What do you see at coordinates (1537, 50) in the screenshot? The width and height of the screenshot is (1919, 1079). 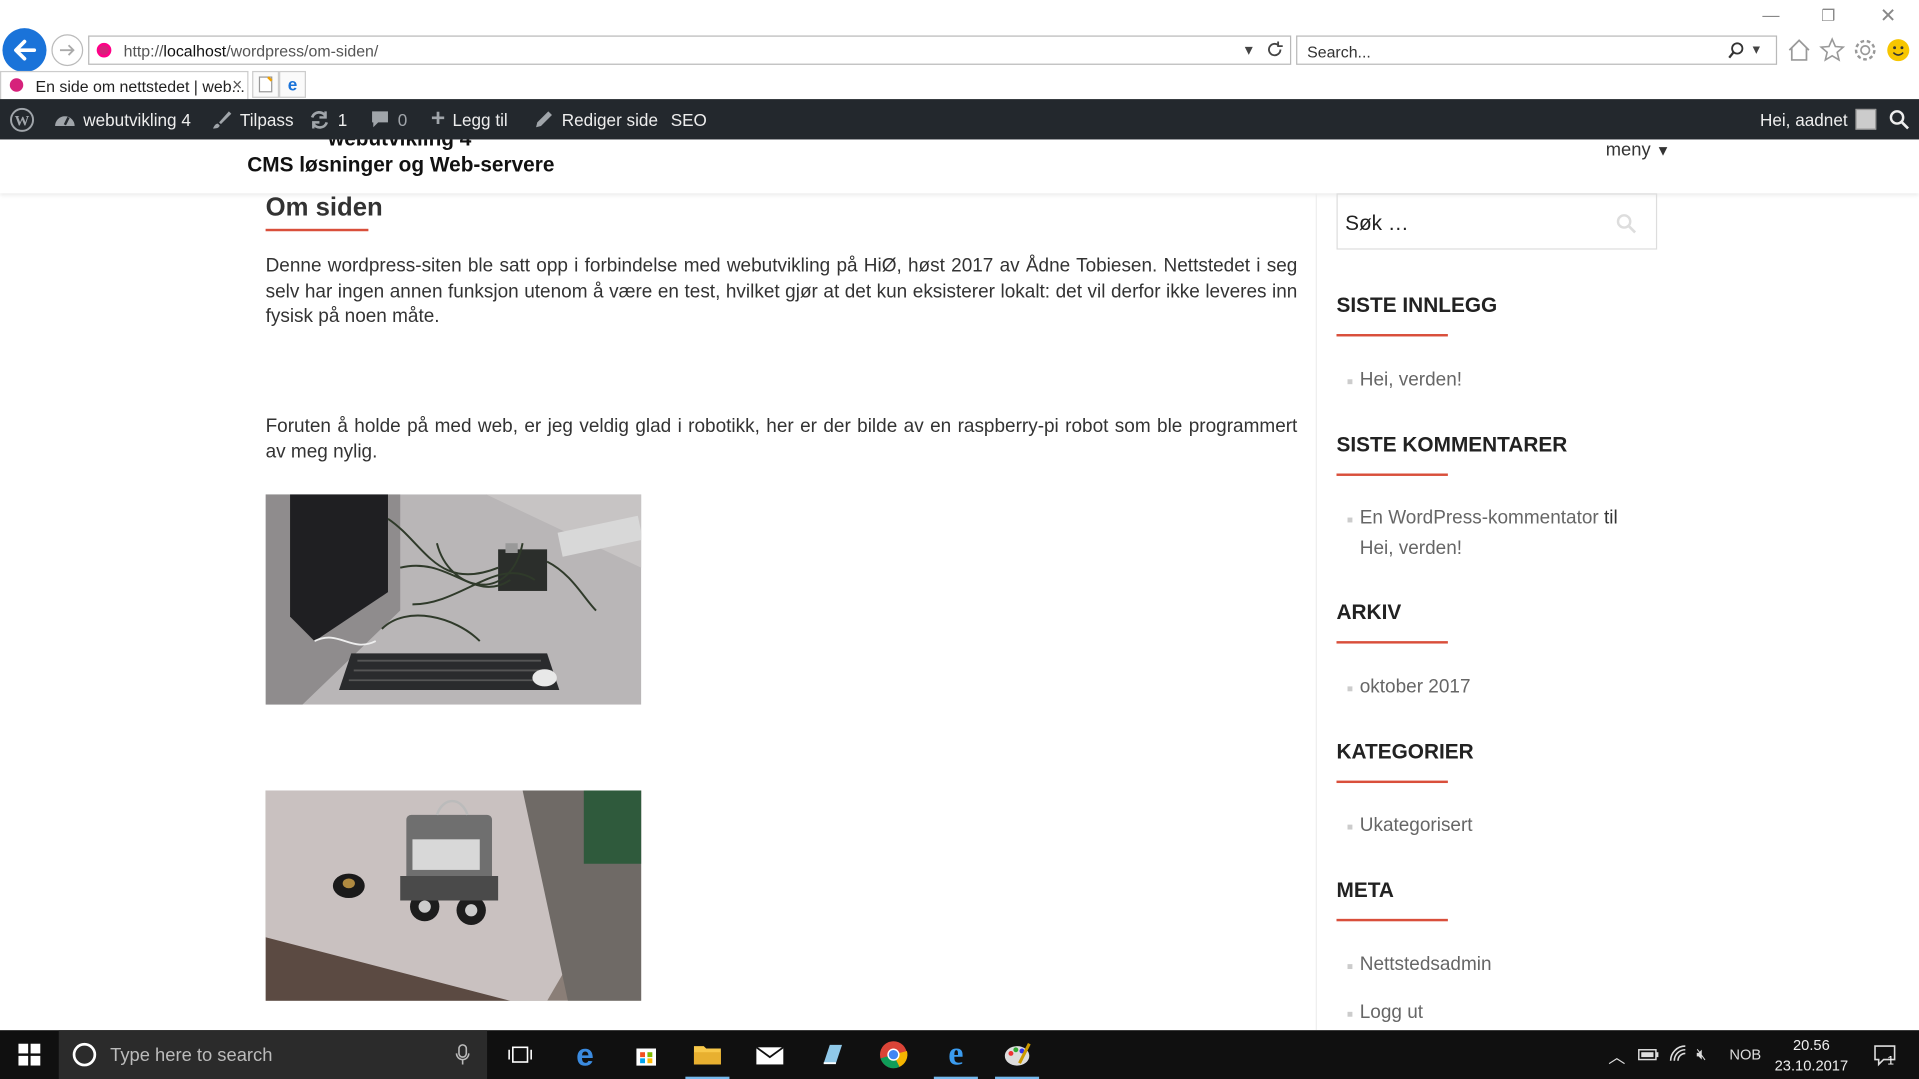 I see `browser-search-input: Search... ▾` at bounding box center [1537, 50].